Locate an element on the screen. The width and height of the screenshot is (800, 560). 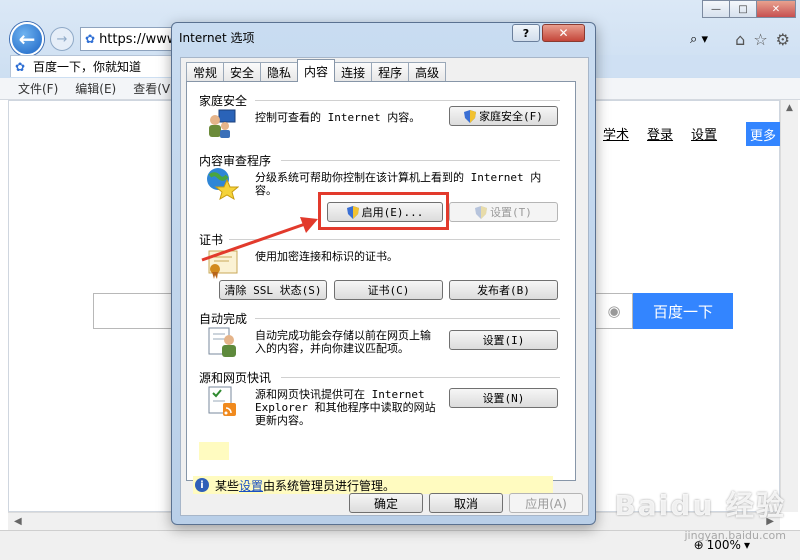
content-advisor-icon is located at coordinates (222, 183).